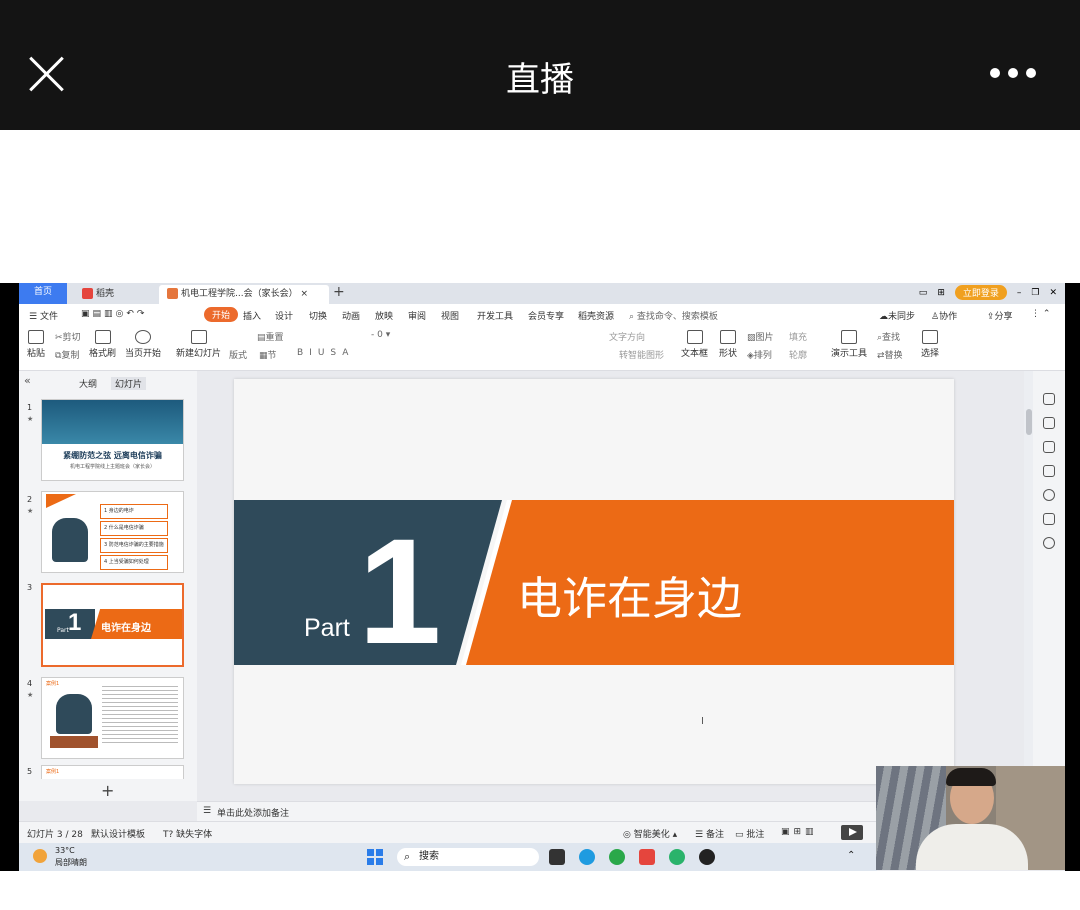 The width and height of the screenshot is (1080, 910). I want to click on new-tab-button: +, so click(339, 292).